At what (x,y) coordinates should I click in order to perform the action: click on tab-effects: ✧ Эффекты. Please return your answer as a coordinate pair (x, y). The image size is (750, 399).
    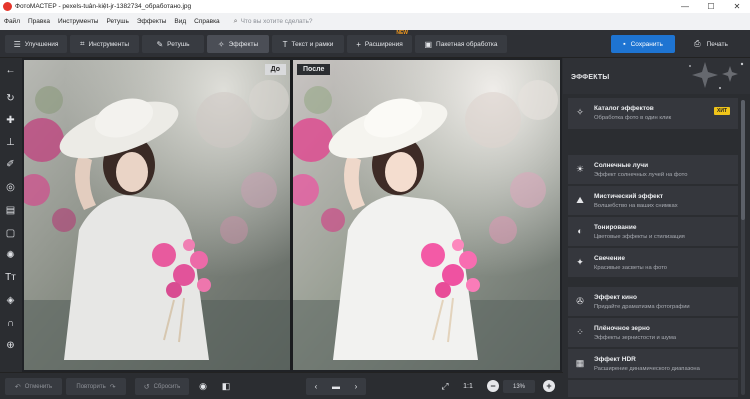
    Looking at the image, I should click on (238, 44).